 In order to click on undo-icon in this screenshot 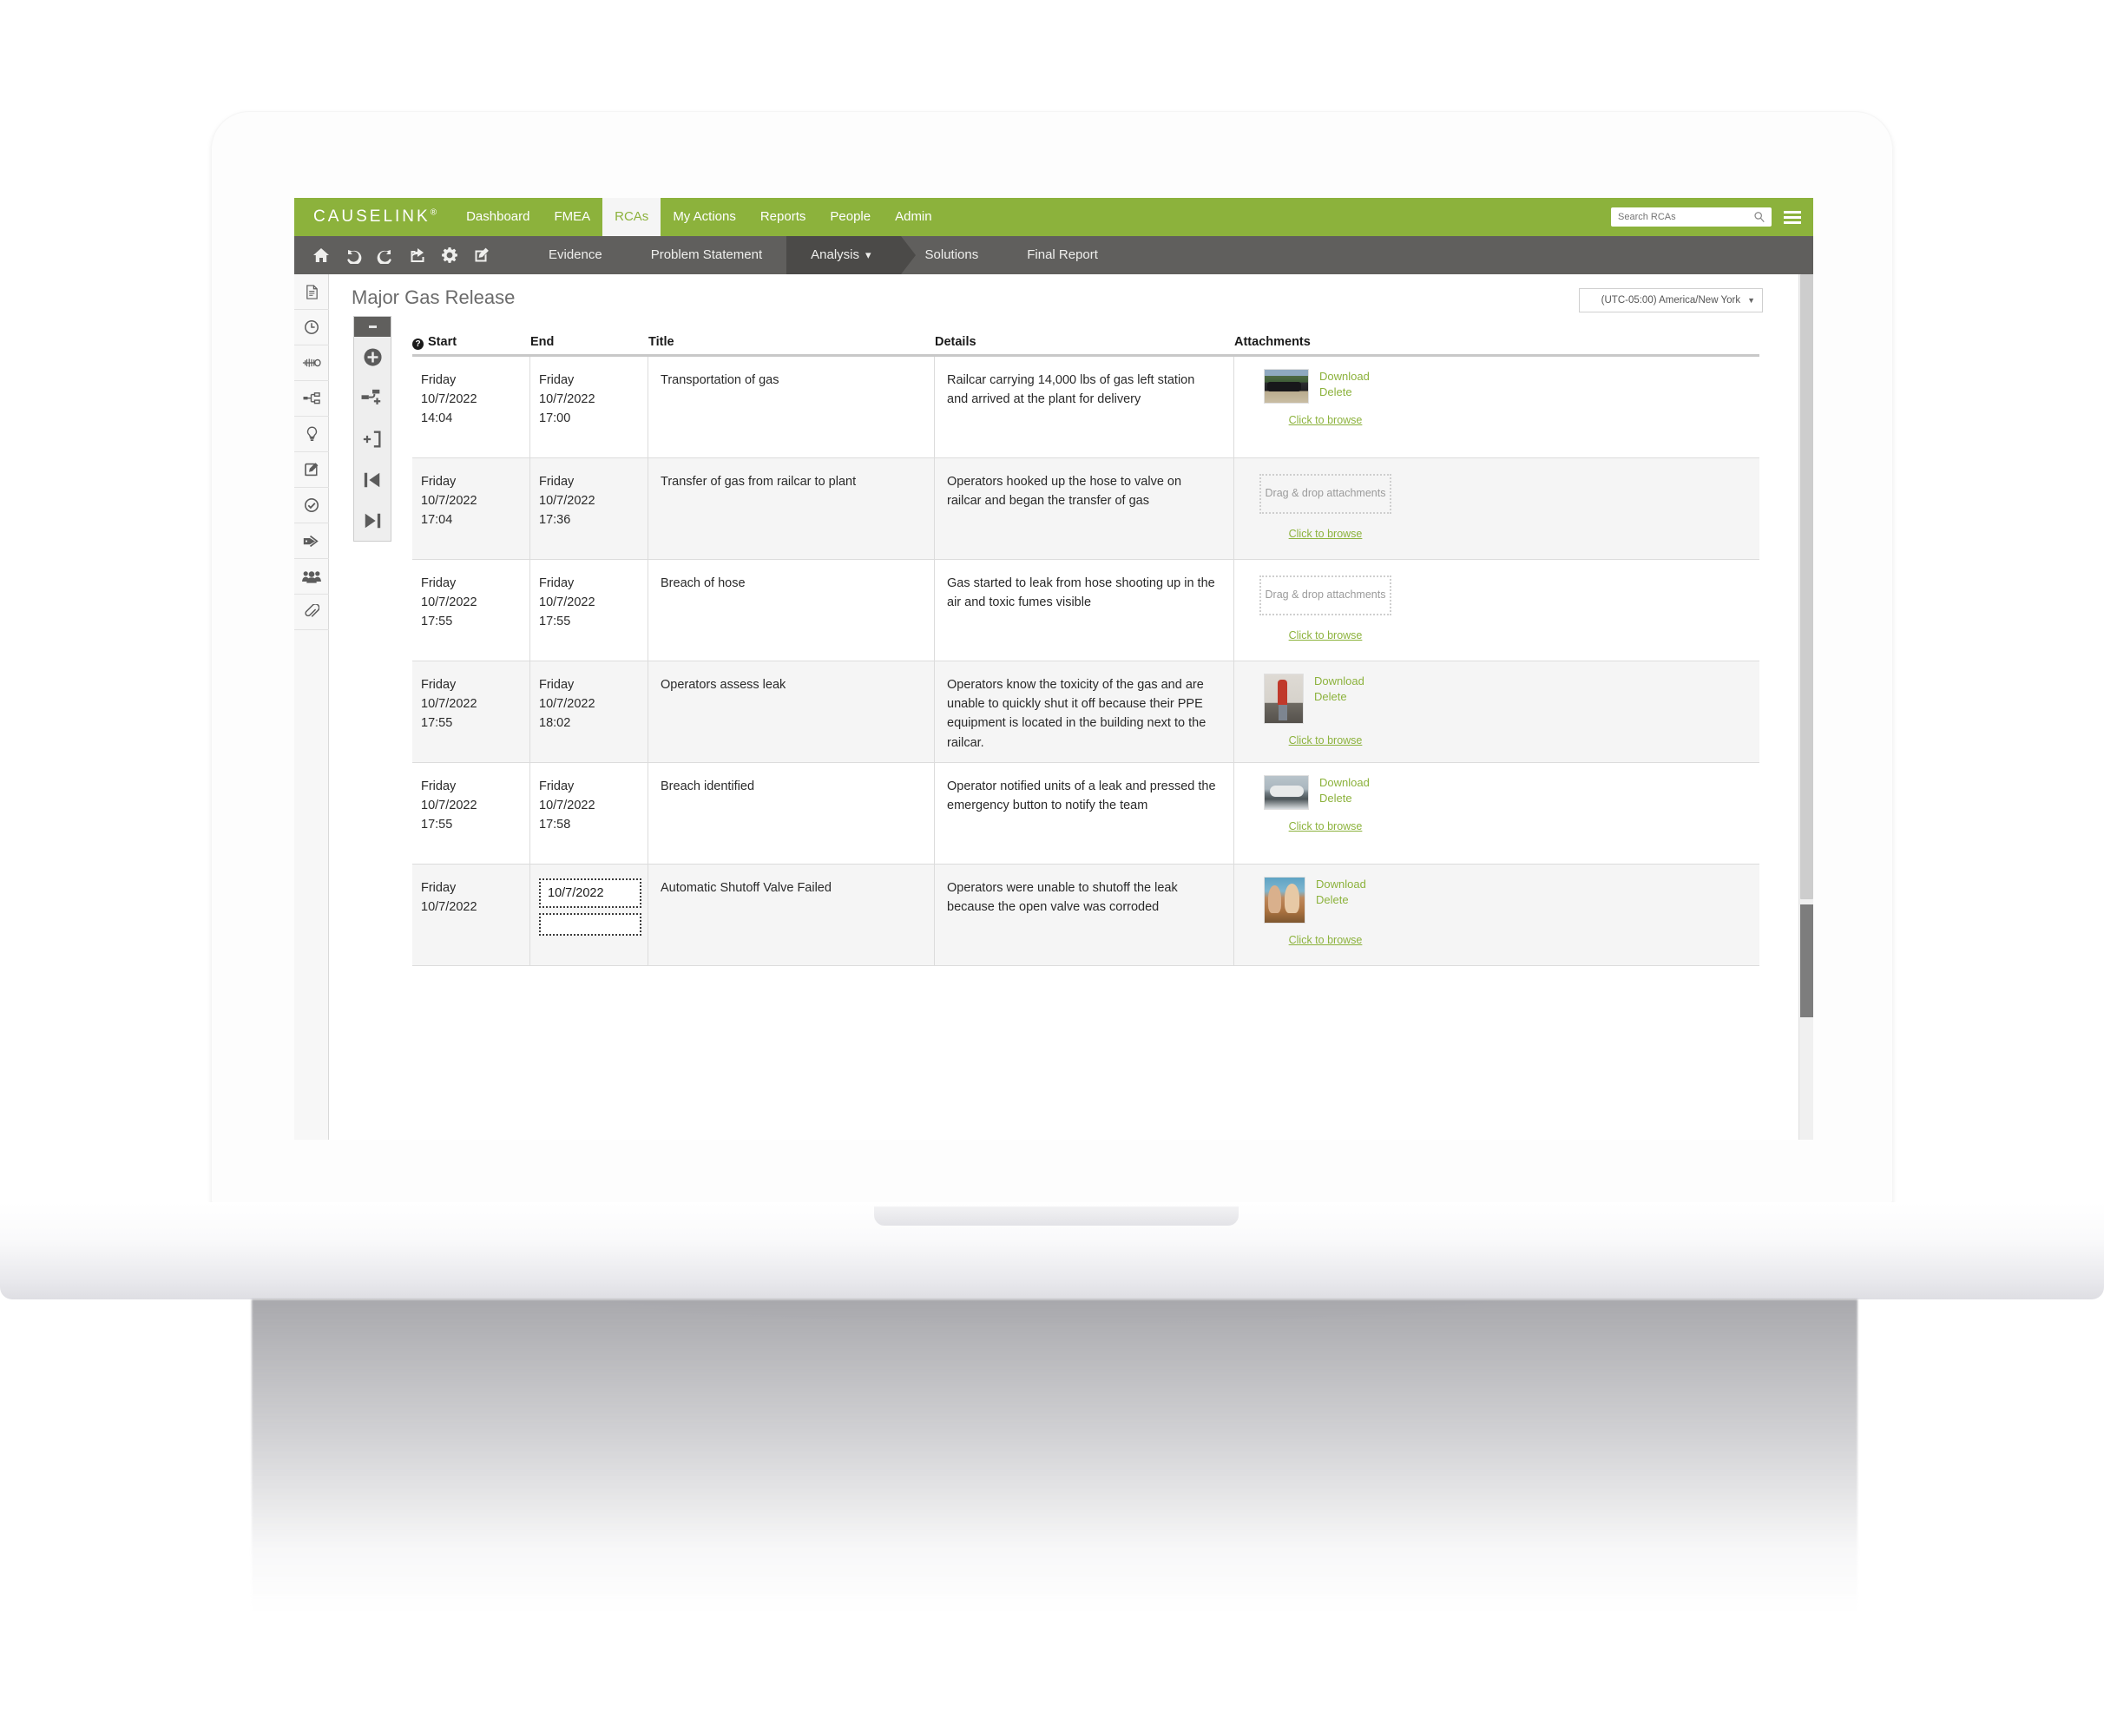, I will do `click(353, 255)`.